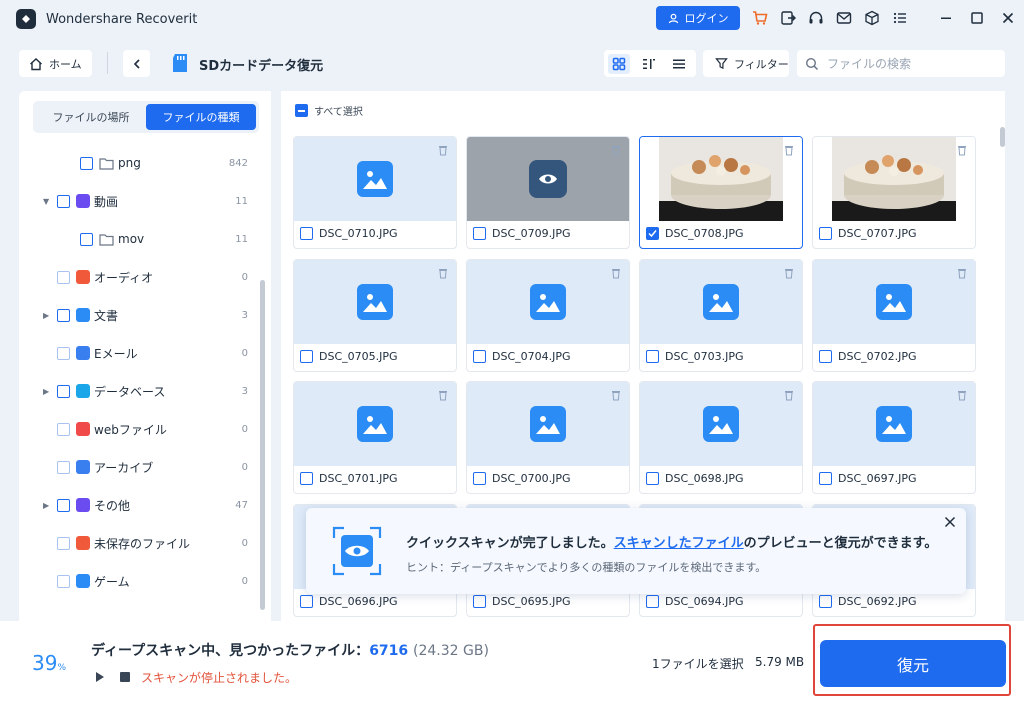 Image resolution: width=1024 pixels, height=701 pixels. Describe the element at coordinates (164, 163) in the screenshot. I see `tree-item-png: png 842` at that location.